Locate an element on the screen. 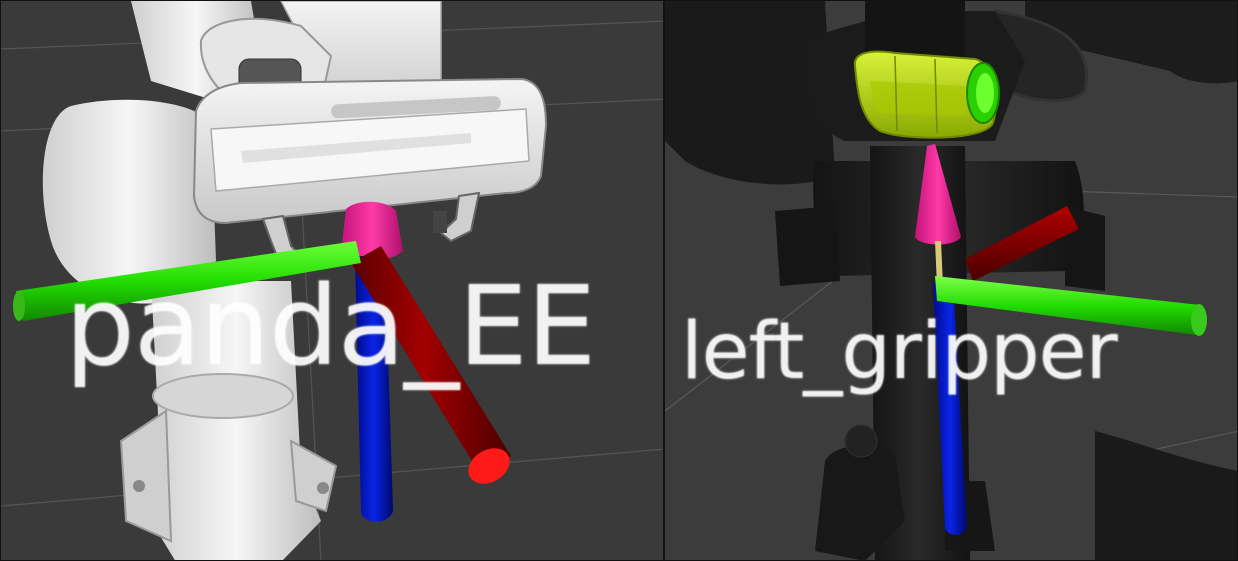  frame-label-panda-ee: panda_EE is located at coordinates (330, 326).